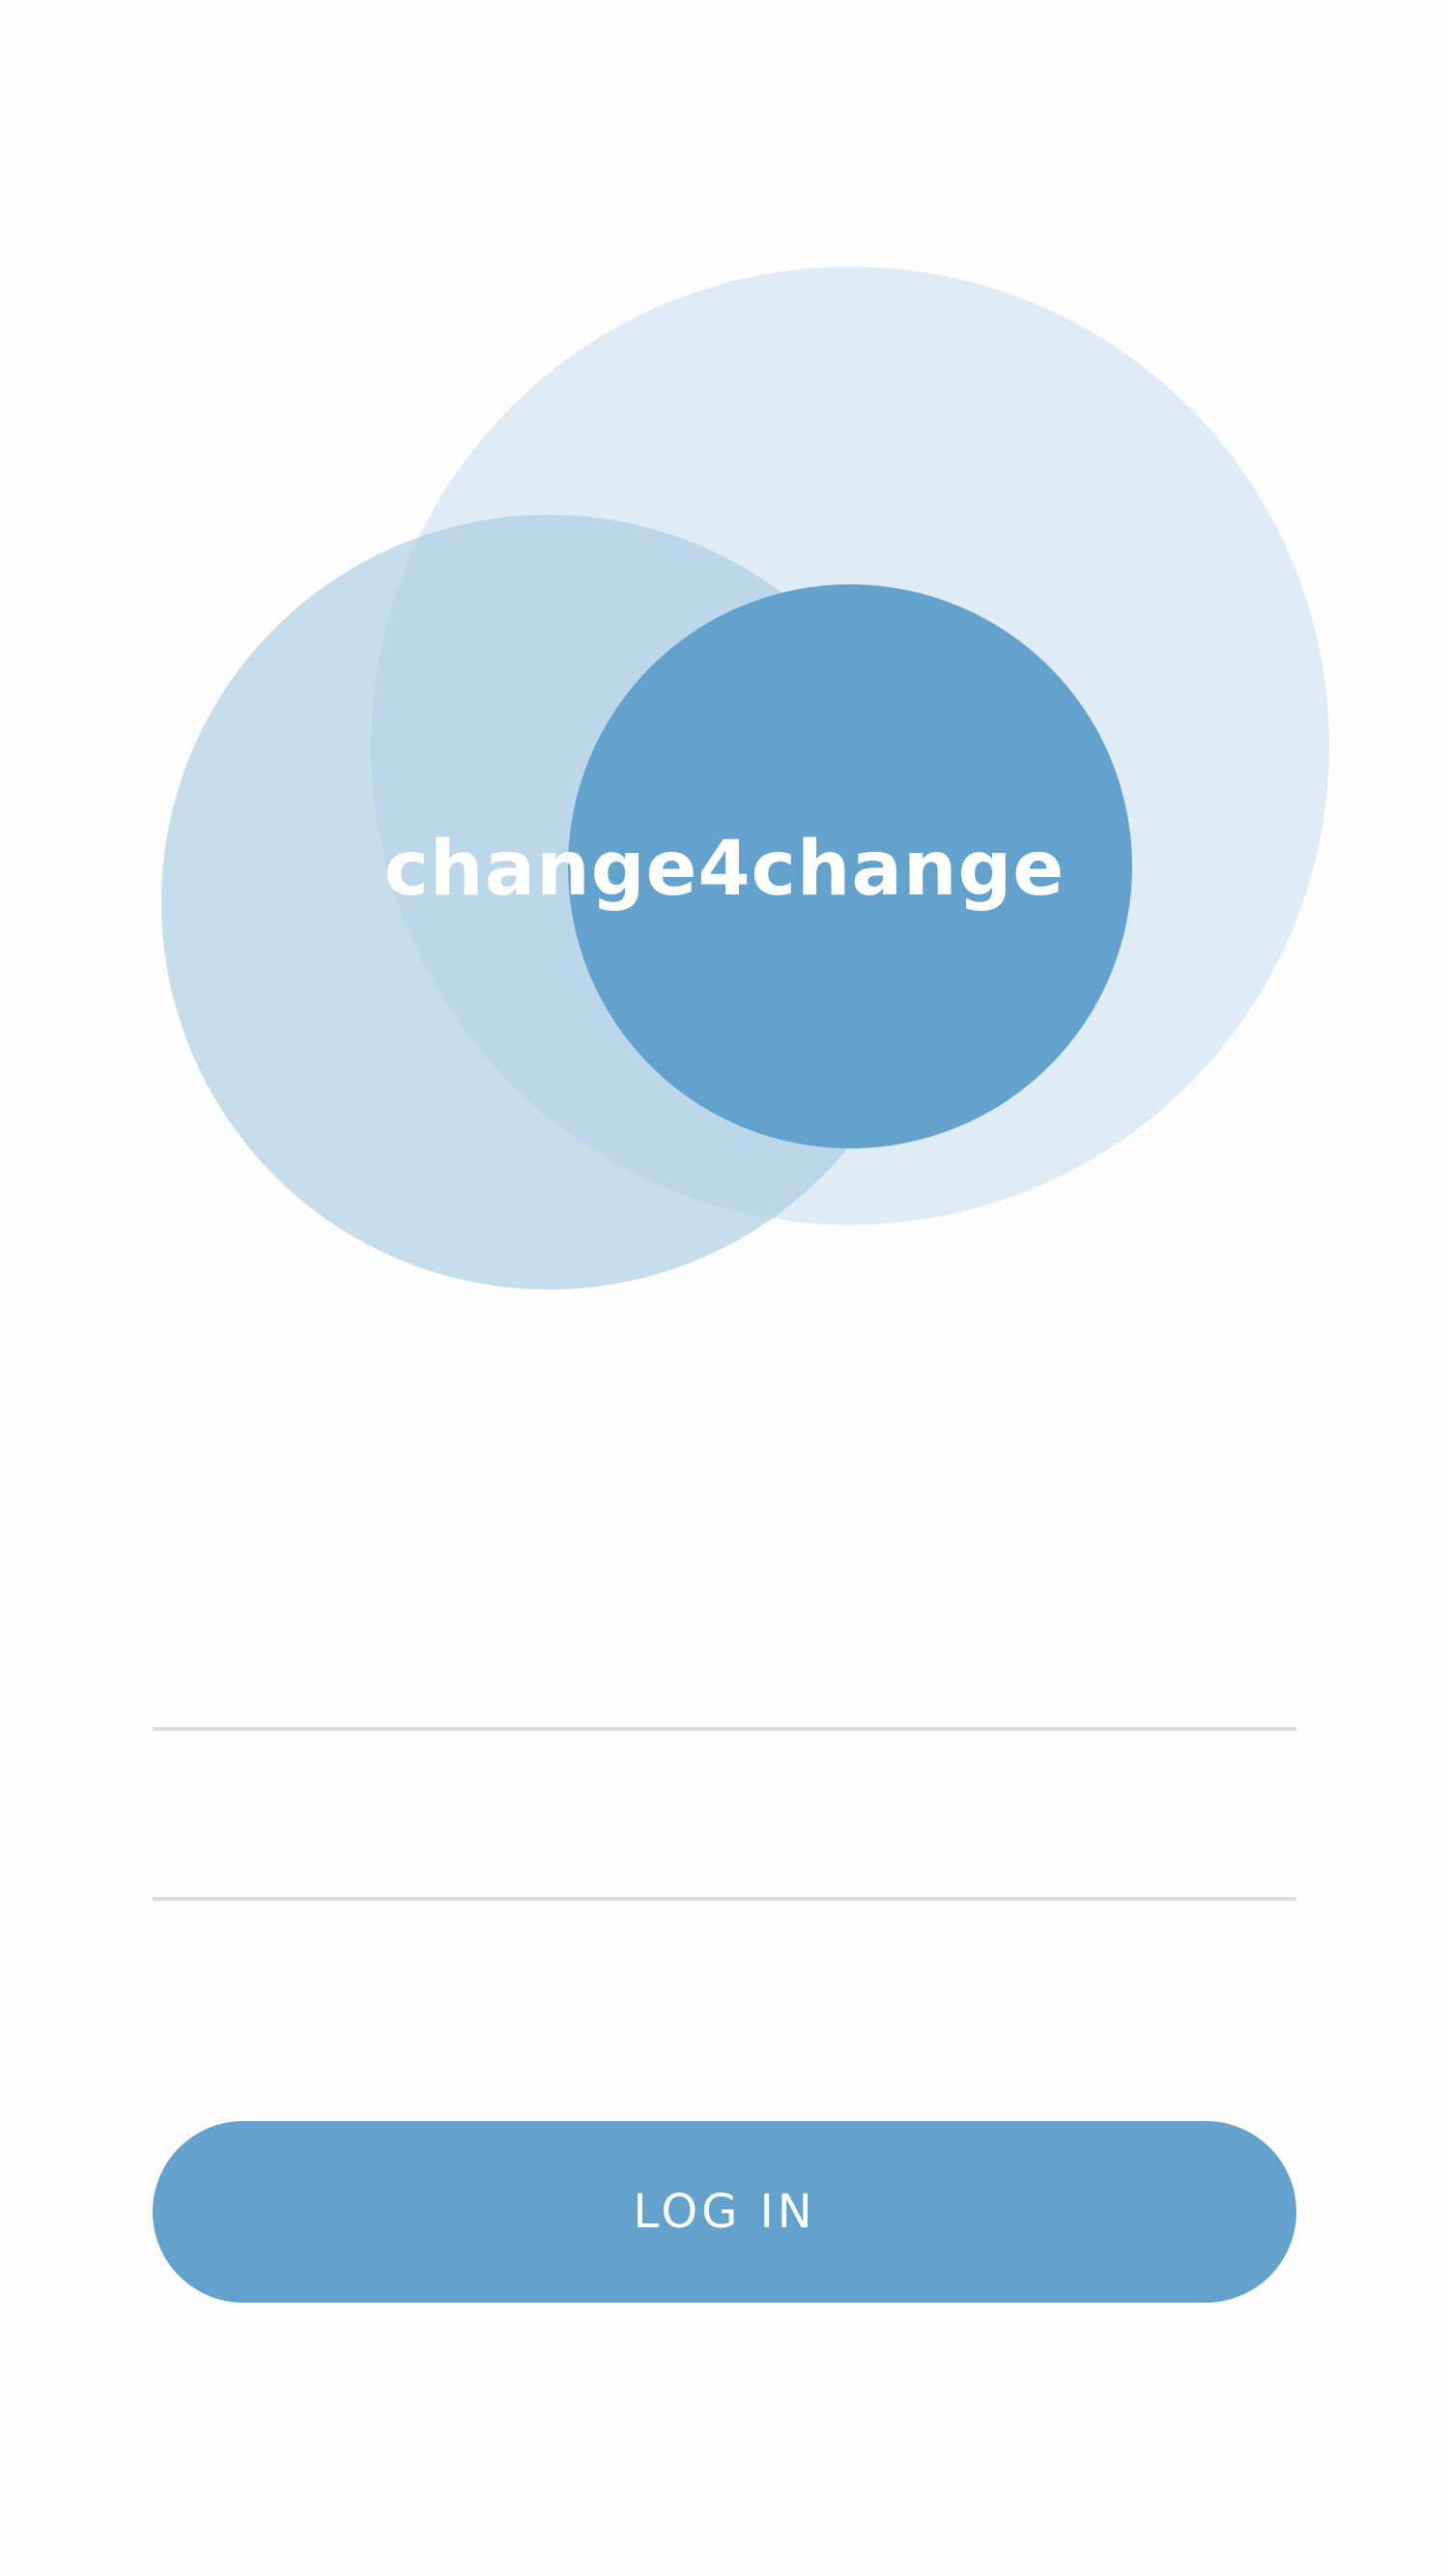 The width and height of the screenshot is (1449, 2576). I want to click on password-input, so click(724, 1848).